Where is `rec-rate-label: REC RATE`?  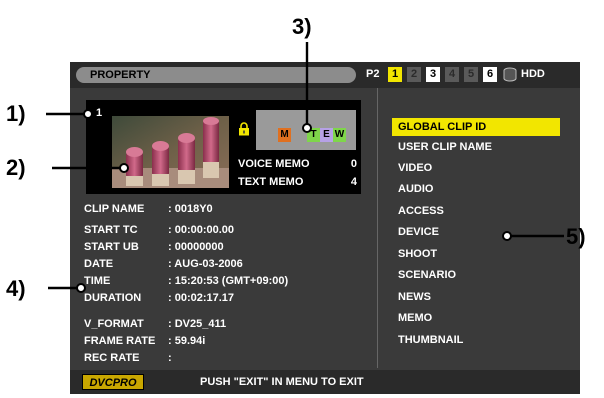
rec-rate-label: REC RATE is located at coordinates (112, 358).